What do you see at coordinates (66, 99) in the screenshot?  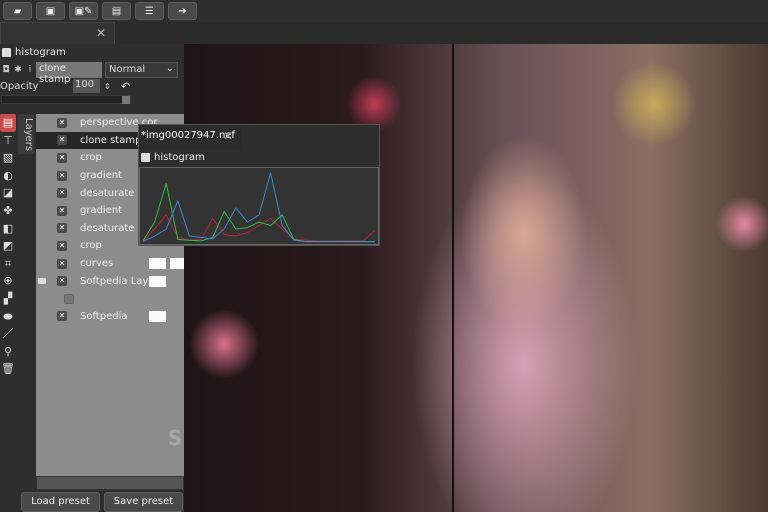 I see `opacity-slider` at bounding box center [66, 99].